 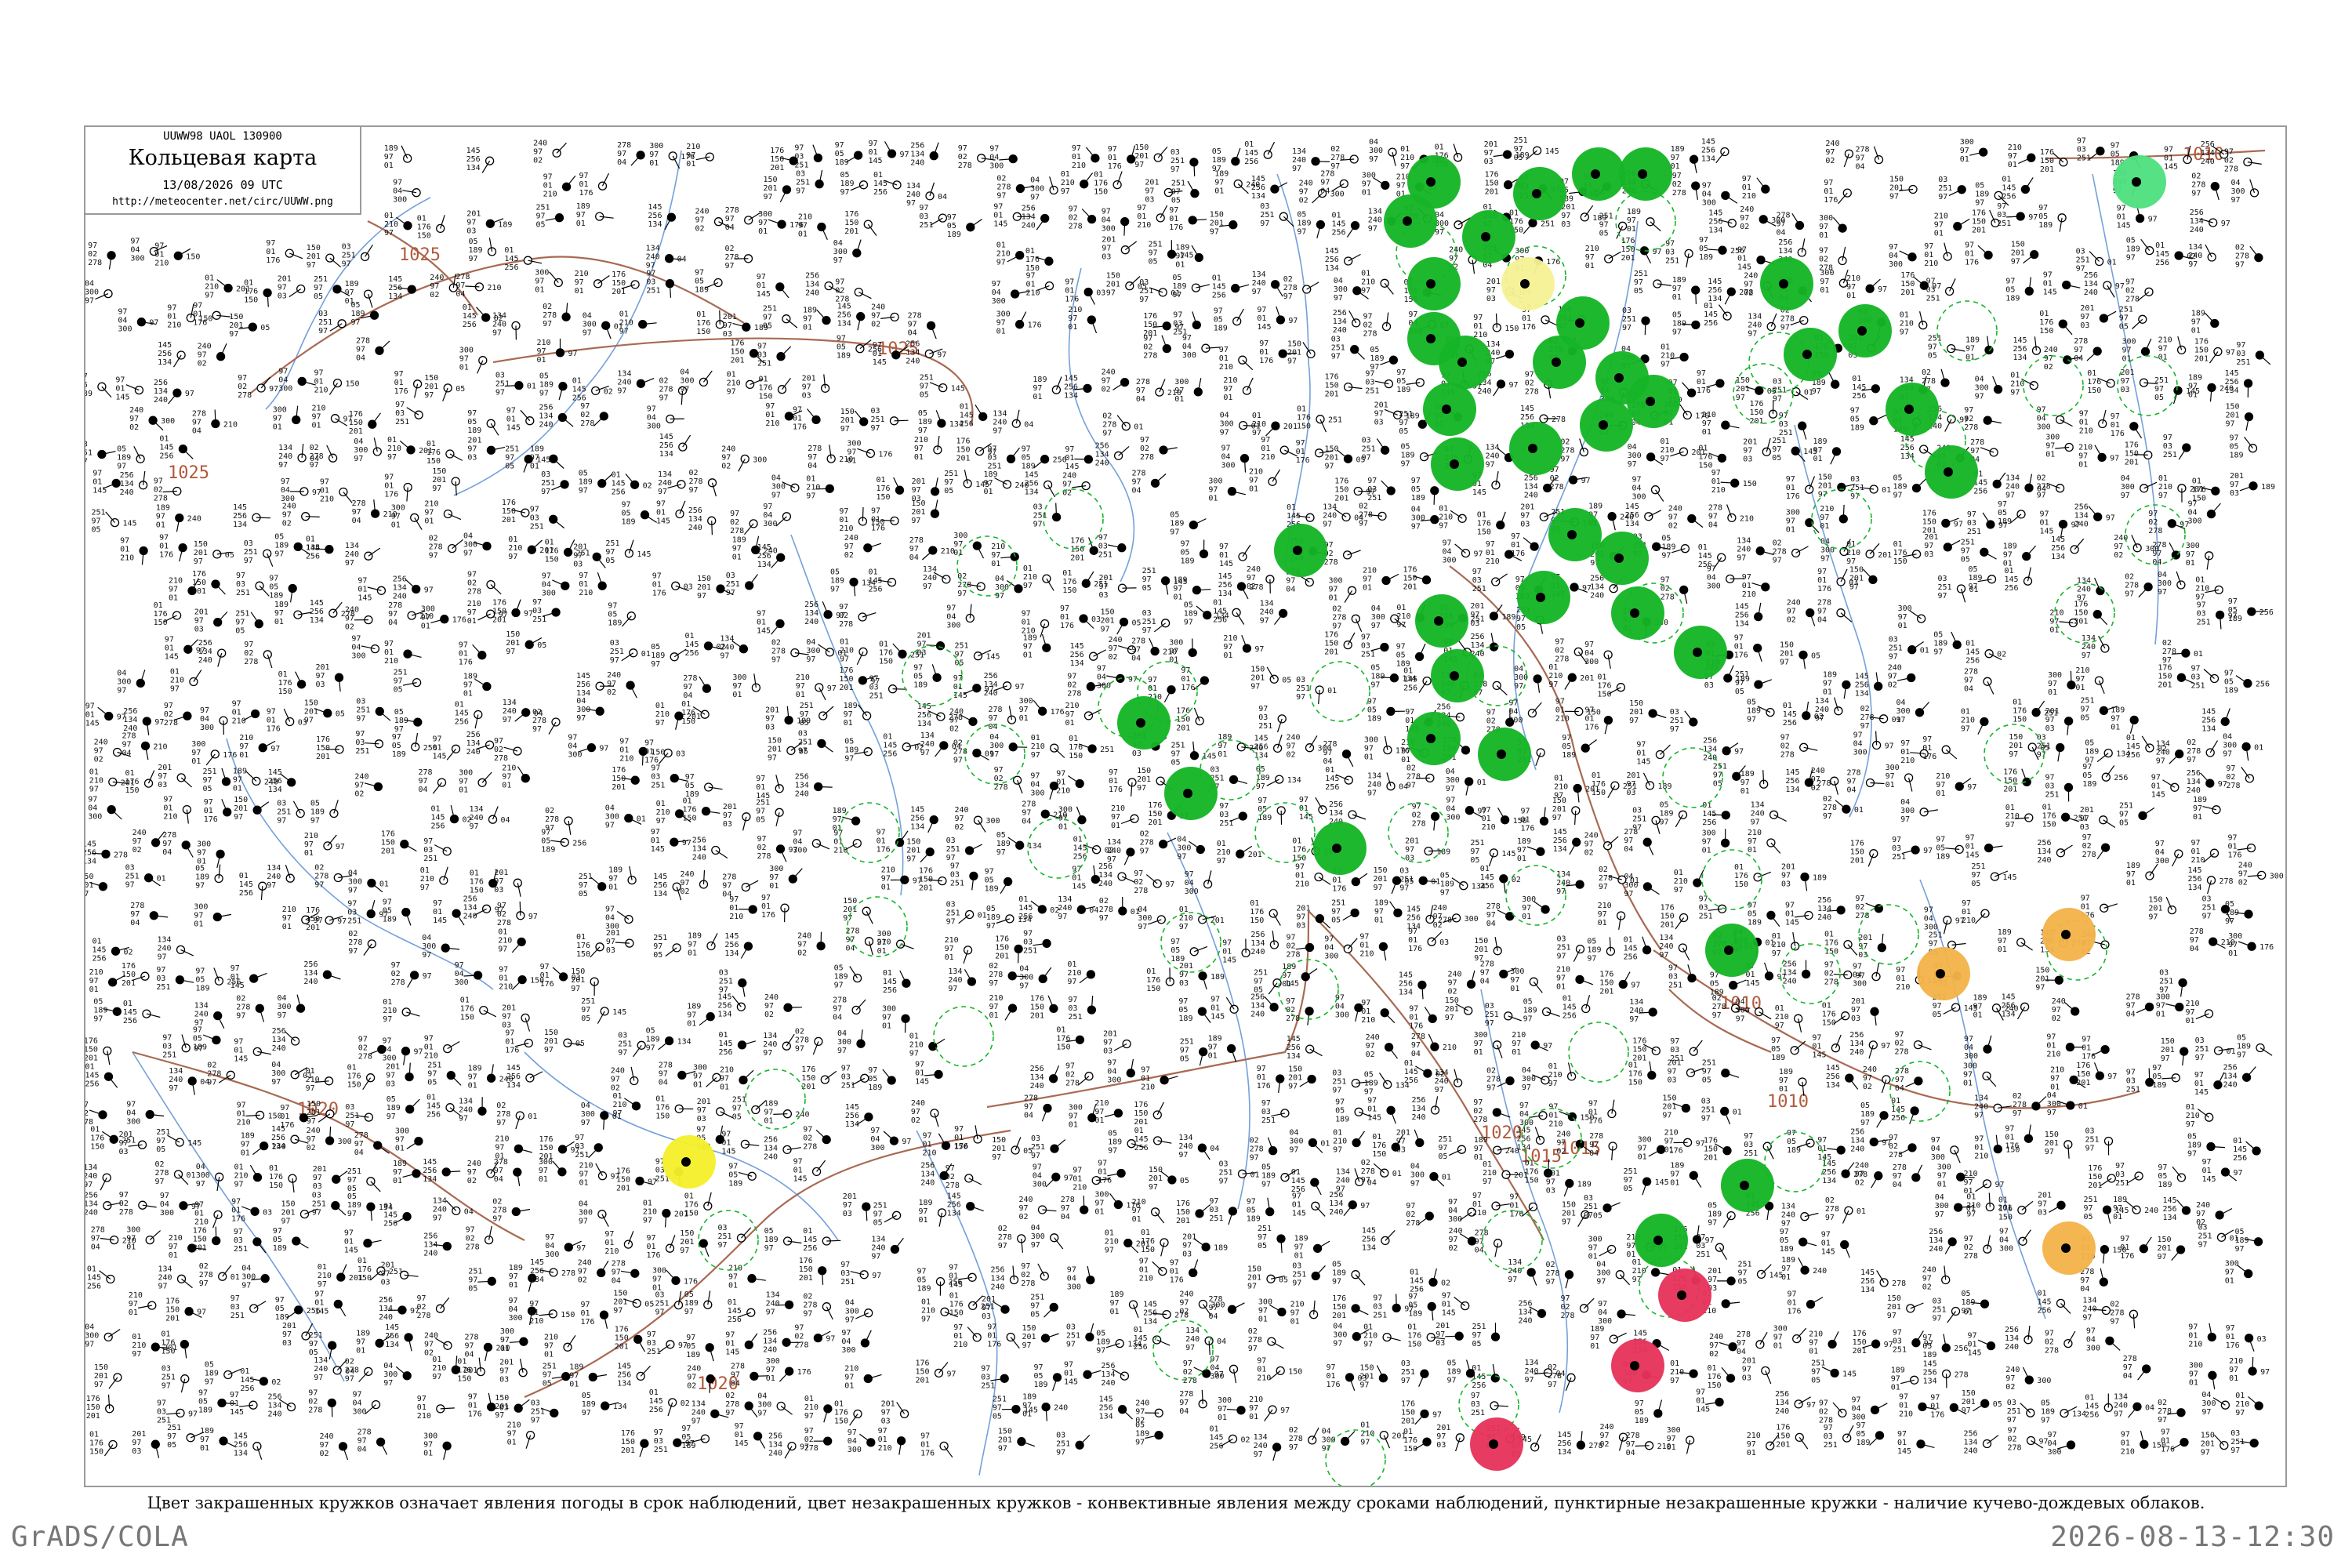 What do you see at coordinates (1179, 286) in the screenshot?
I see `svg-text: 189` at bounding box center [1179, 286].